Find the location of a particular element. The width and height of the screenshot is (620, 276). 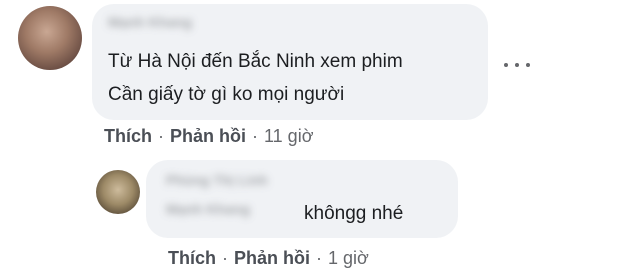

reply-button: Phản hồi is located at coordinates (208, 136).